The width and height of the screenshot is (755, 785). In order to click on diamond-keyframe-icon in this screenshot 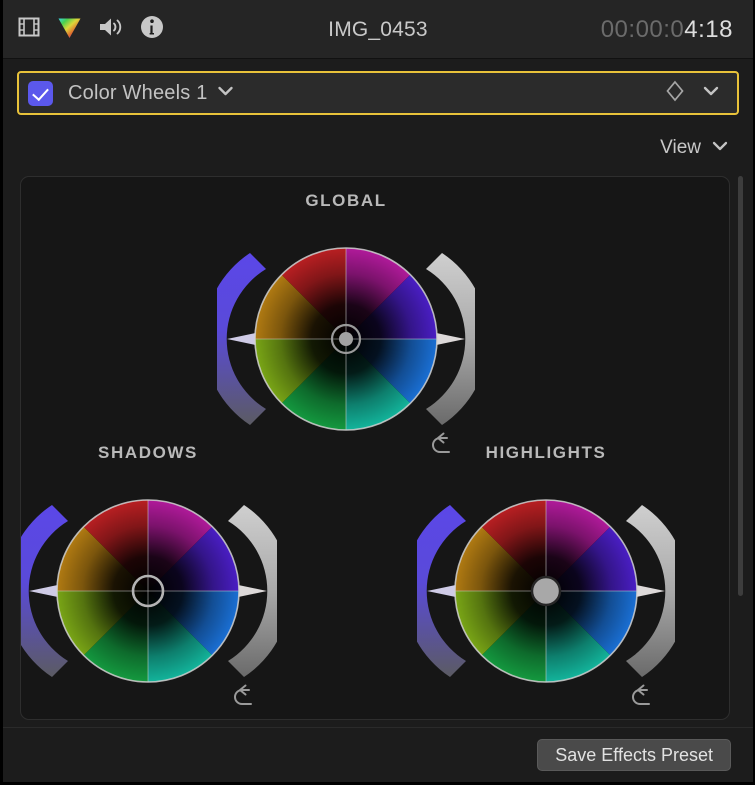, I will do `click(675, 93)`.